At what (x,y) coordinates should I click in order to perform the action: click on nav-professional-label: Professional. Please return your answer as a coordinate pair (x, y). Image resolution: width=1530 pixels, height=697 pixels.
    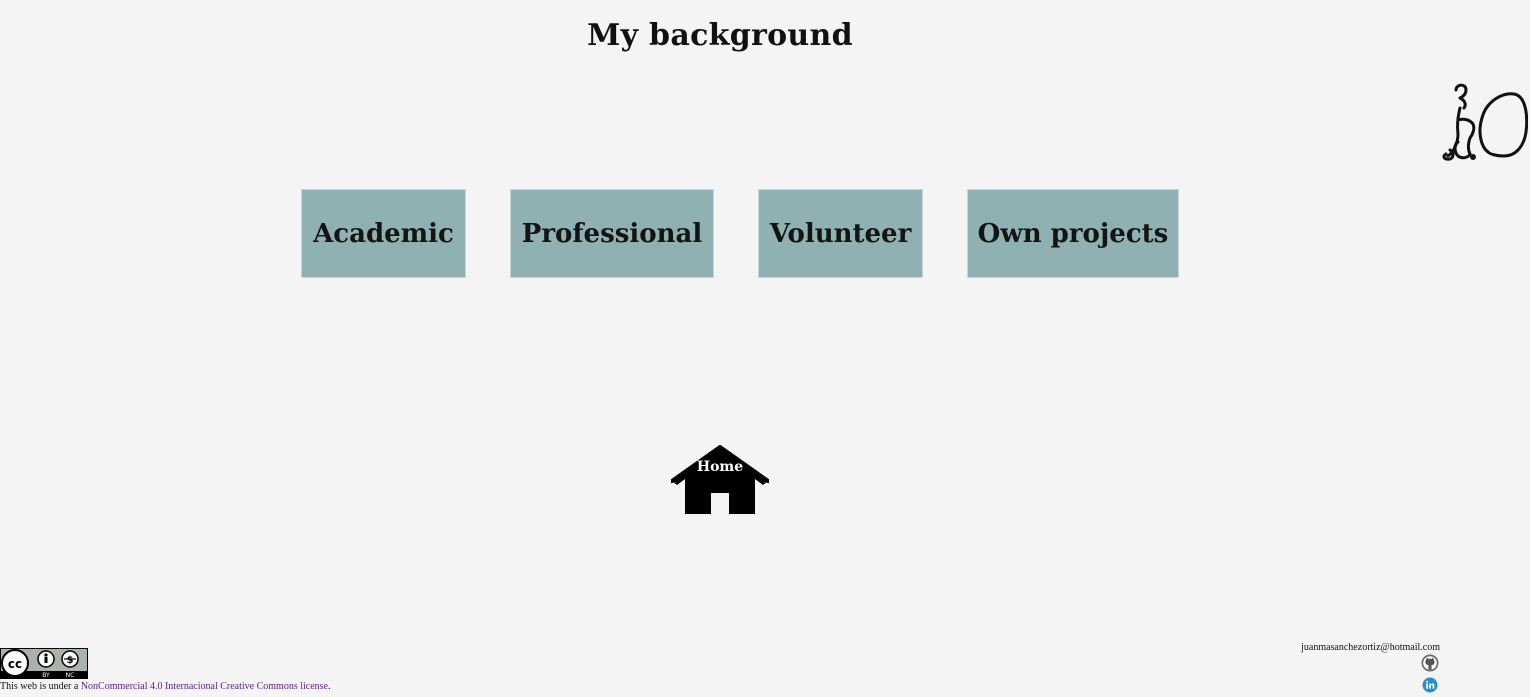
    Looking at the image, I should click on (612, 233).